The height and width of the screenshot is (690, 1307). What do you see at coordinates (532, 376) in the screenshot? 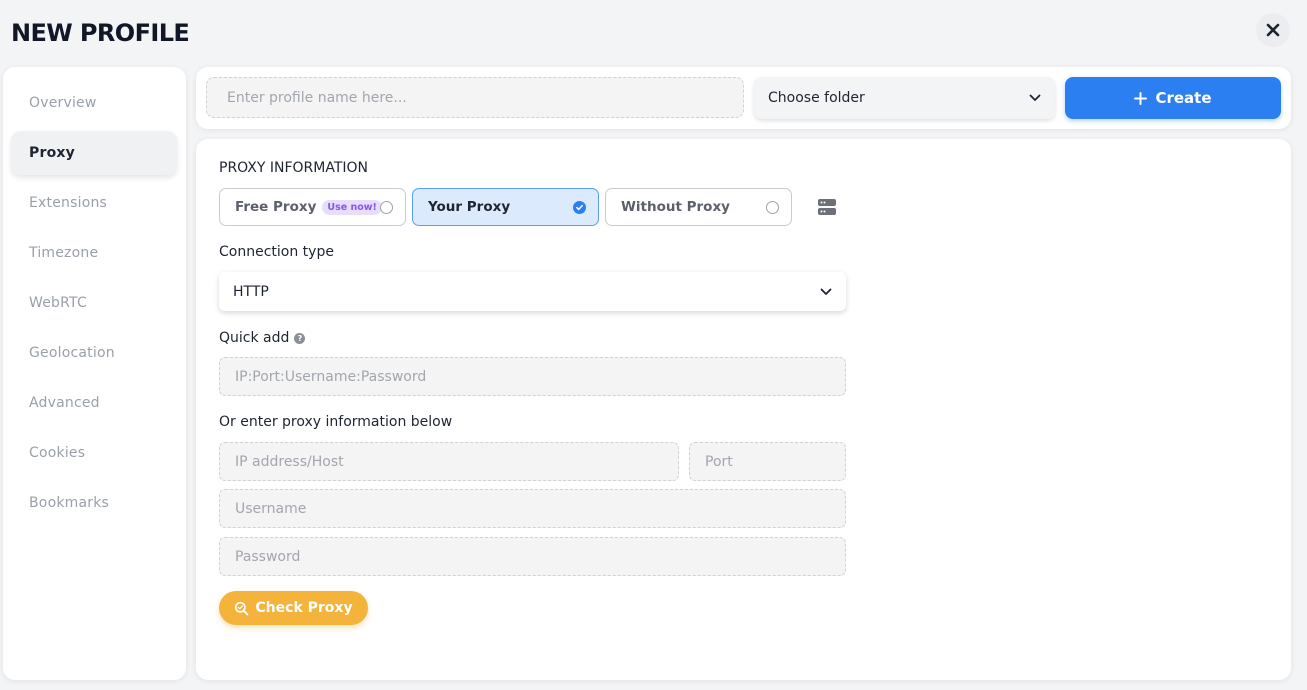
I see `quick-add-input` at bounding box center [532, 376].